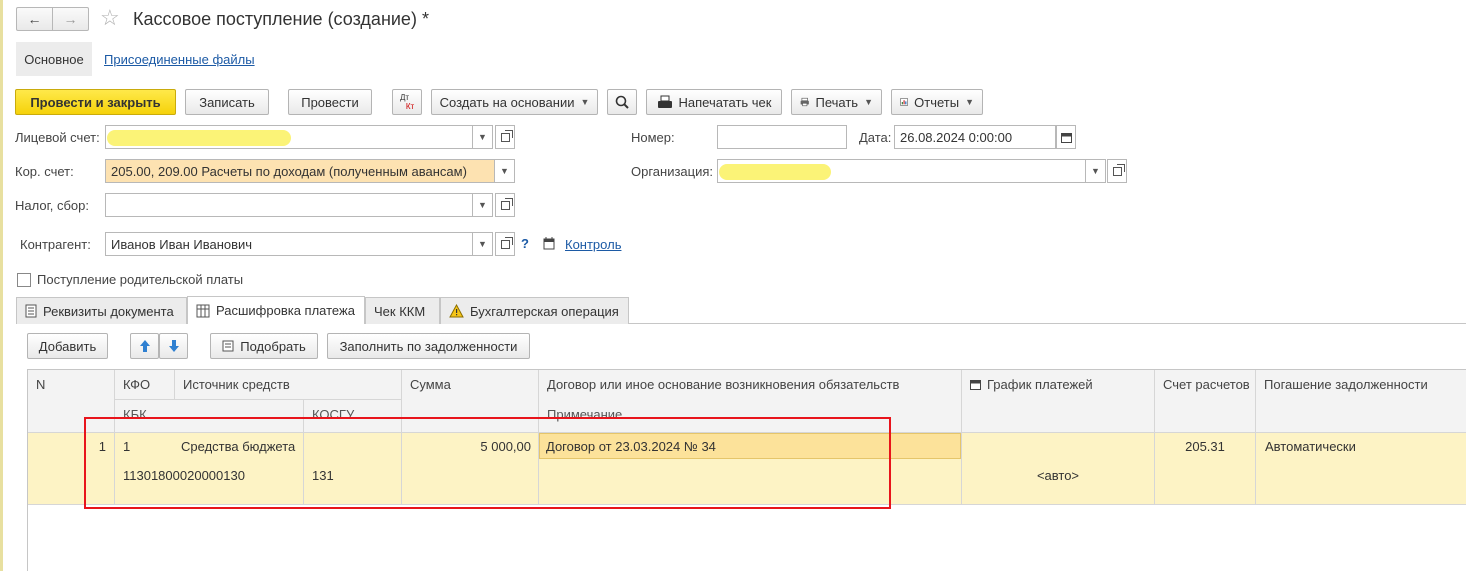 This screenshot has width=1466, height=571. Describe the element at coordinates (101, 310) in the screenshot. I see `tab-document-details: Реквизиты документа` at that location.